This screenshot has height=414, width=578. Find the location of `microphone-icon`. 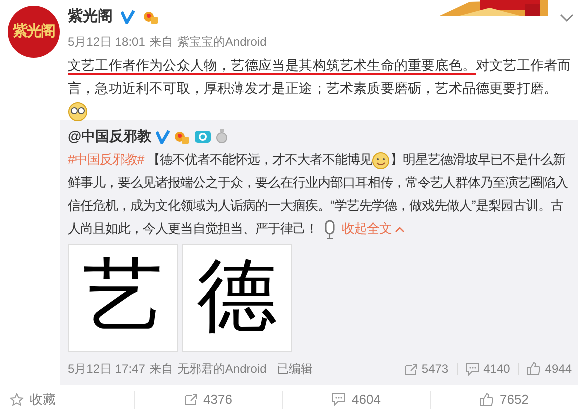

microphone-icon is located at coordinates (330, 230).